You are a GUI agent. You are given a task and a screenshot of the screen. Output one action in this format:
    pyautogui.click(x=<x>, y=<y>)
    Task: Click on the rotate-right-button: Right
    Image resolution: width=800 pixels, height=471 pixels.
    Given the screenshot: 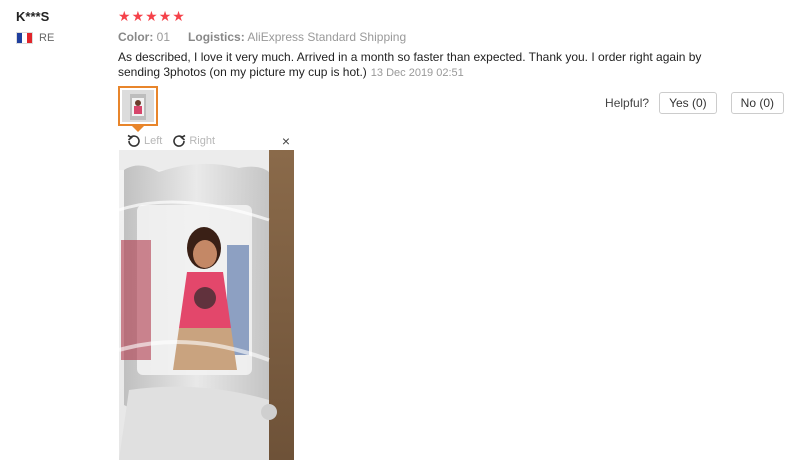 What is the action you would take?
    pyautogui.click(x=193, y=141)
    